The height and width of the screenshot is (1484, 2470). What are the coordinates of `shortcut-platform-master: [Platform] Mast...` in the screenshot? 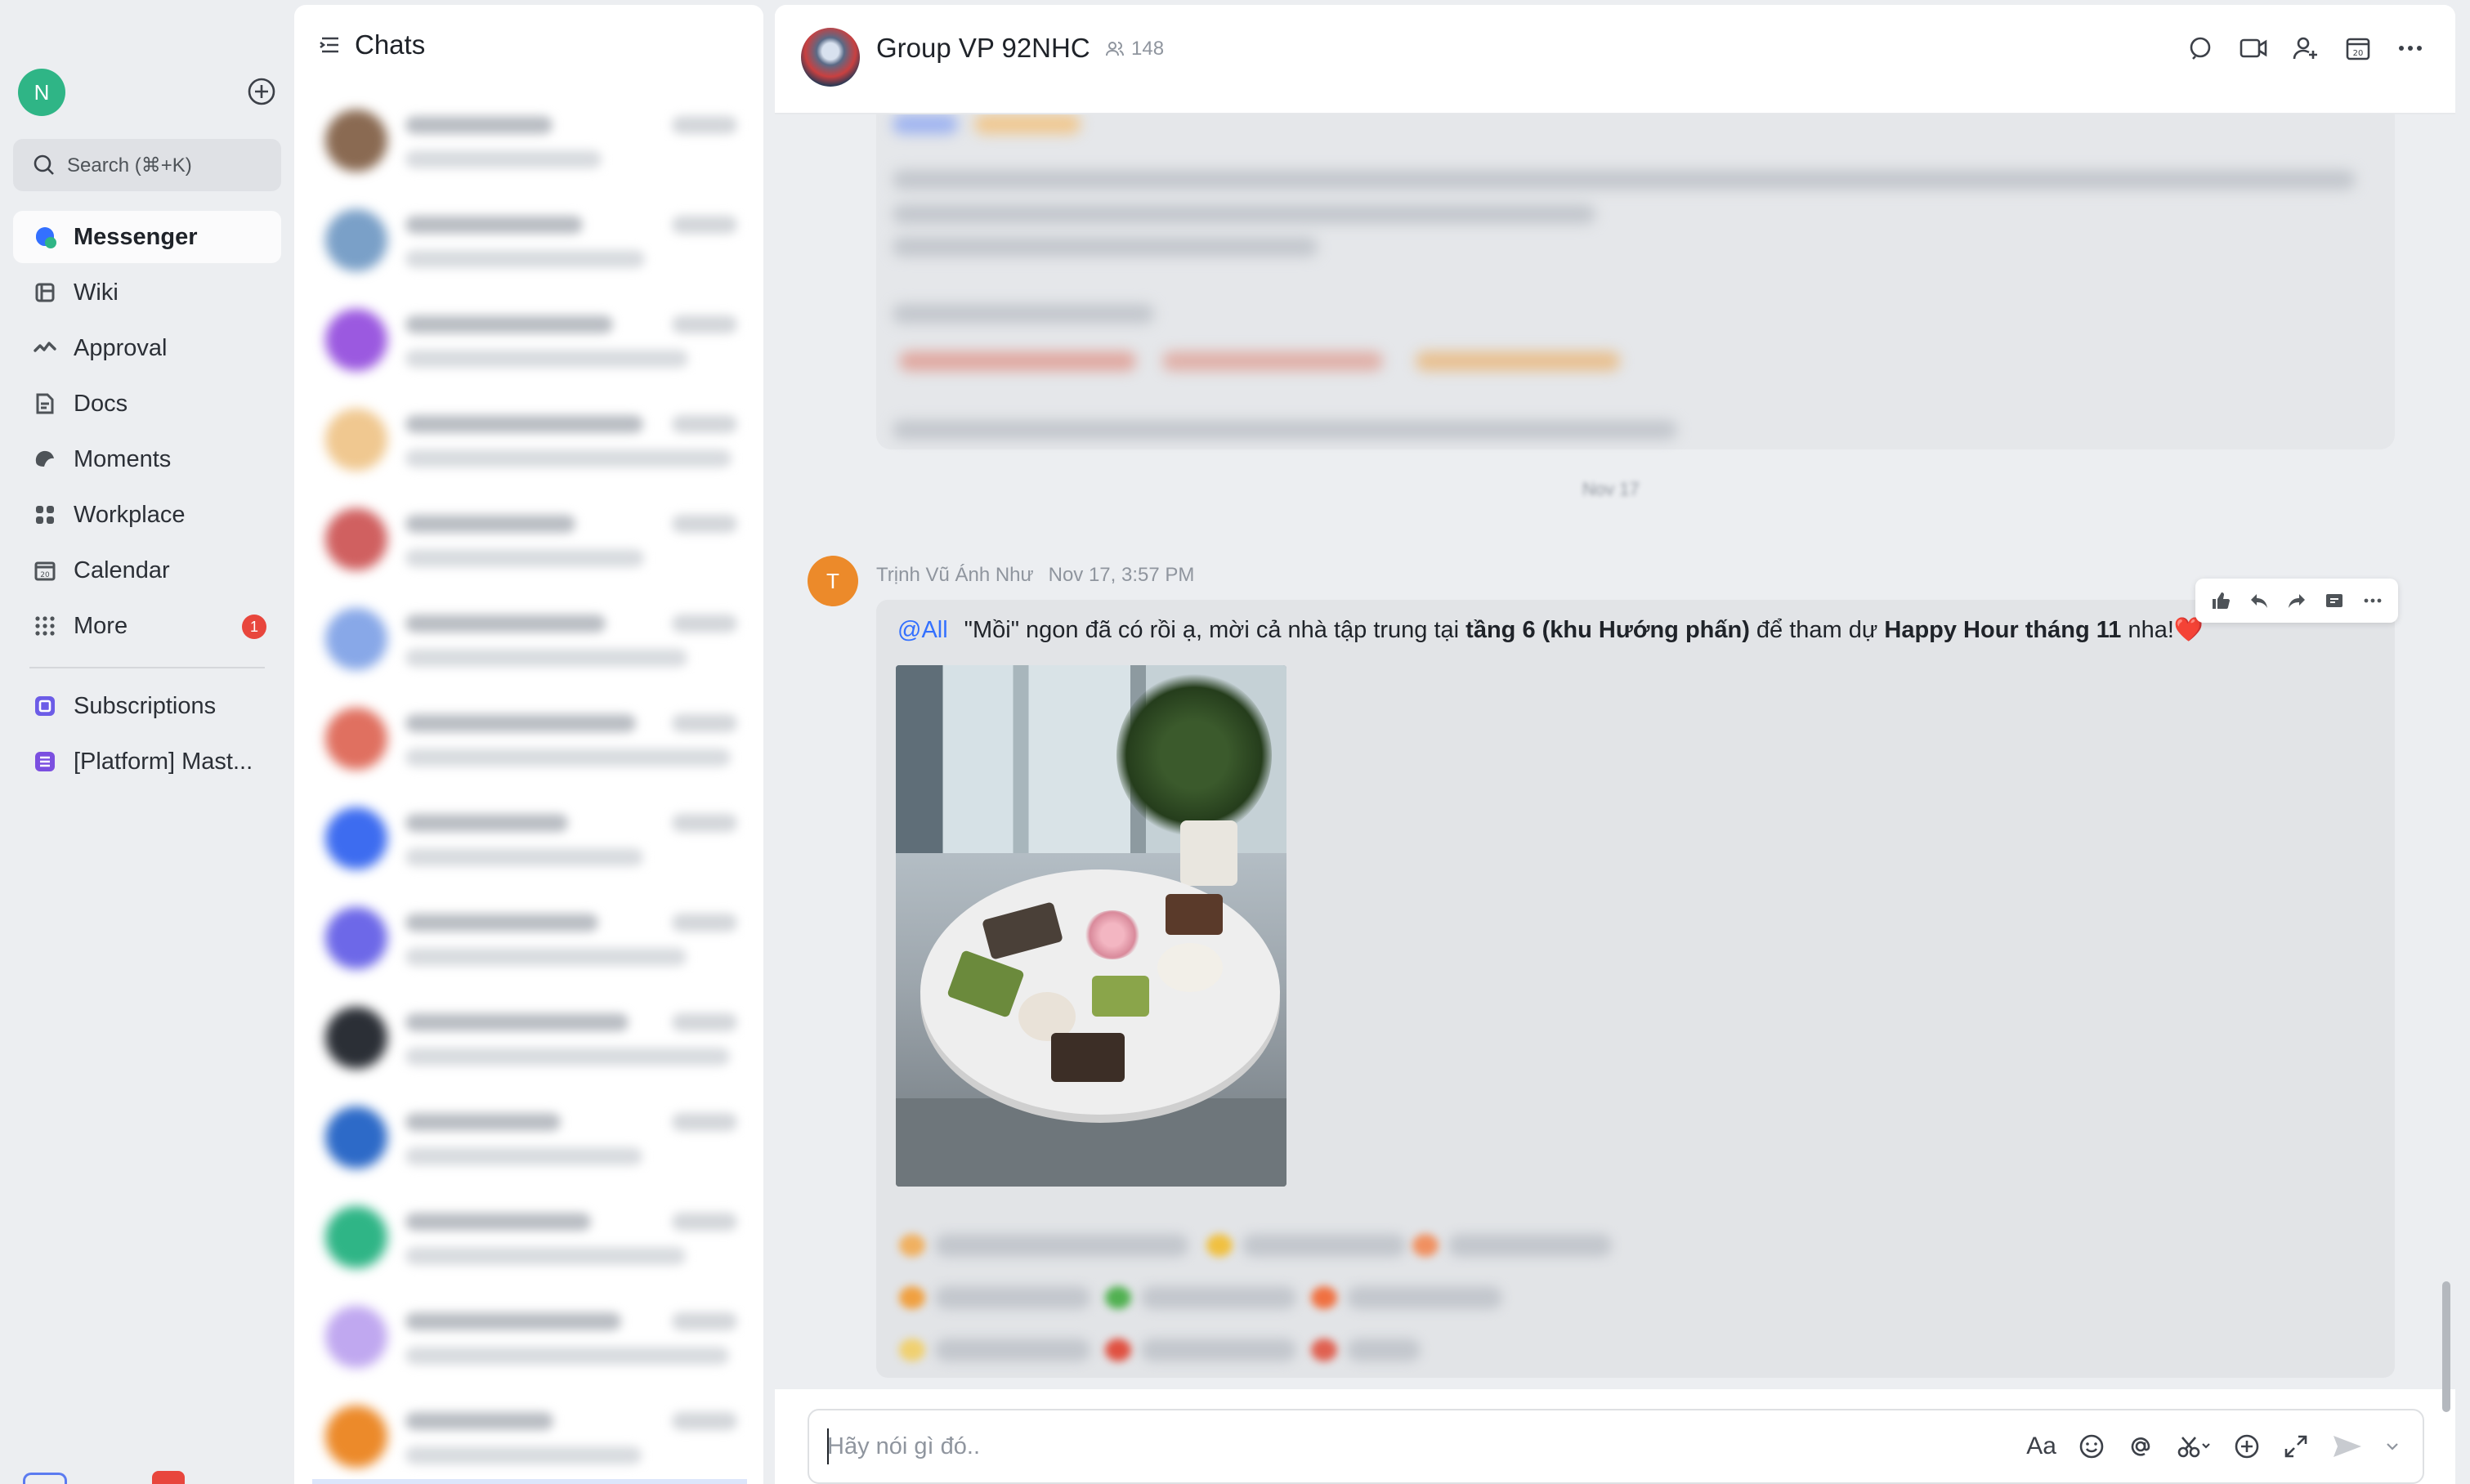 It's located at (147, 762).